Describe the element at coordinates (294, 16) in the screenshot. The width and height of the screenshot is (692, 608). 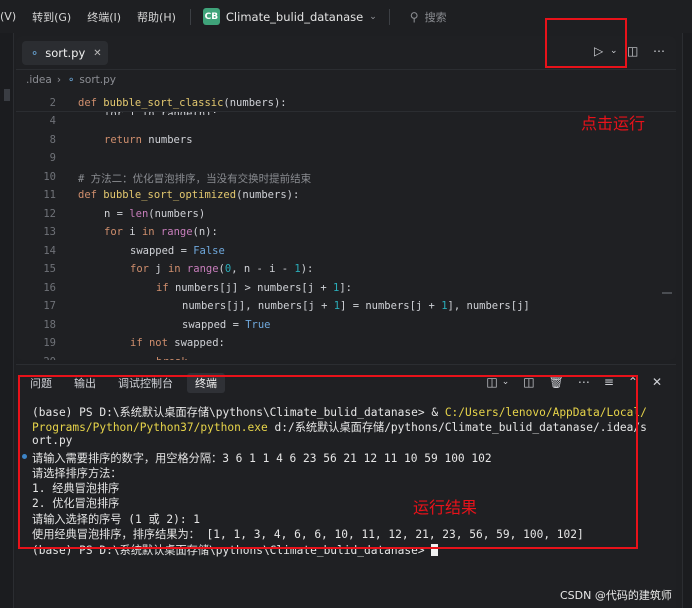
I see `project-name: Climate_bulid_datanase` at that location.